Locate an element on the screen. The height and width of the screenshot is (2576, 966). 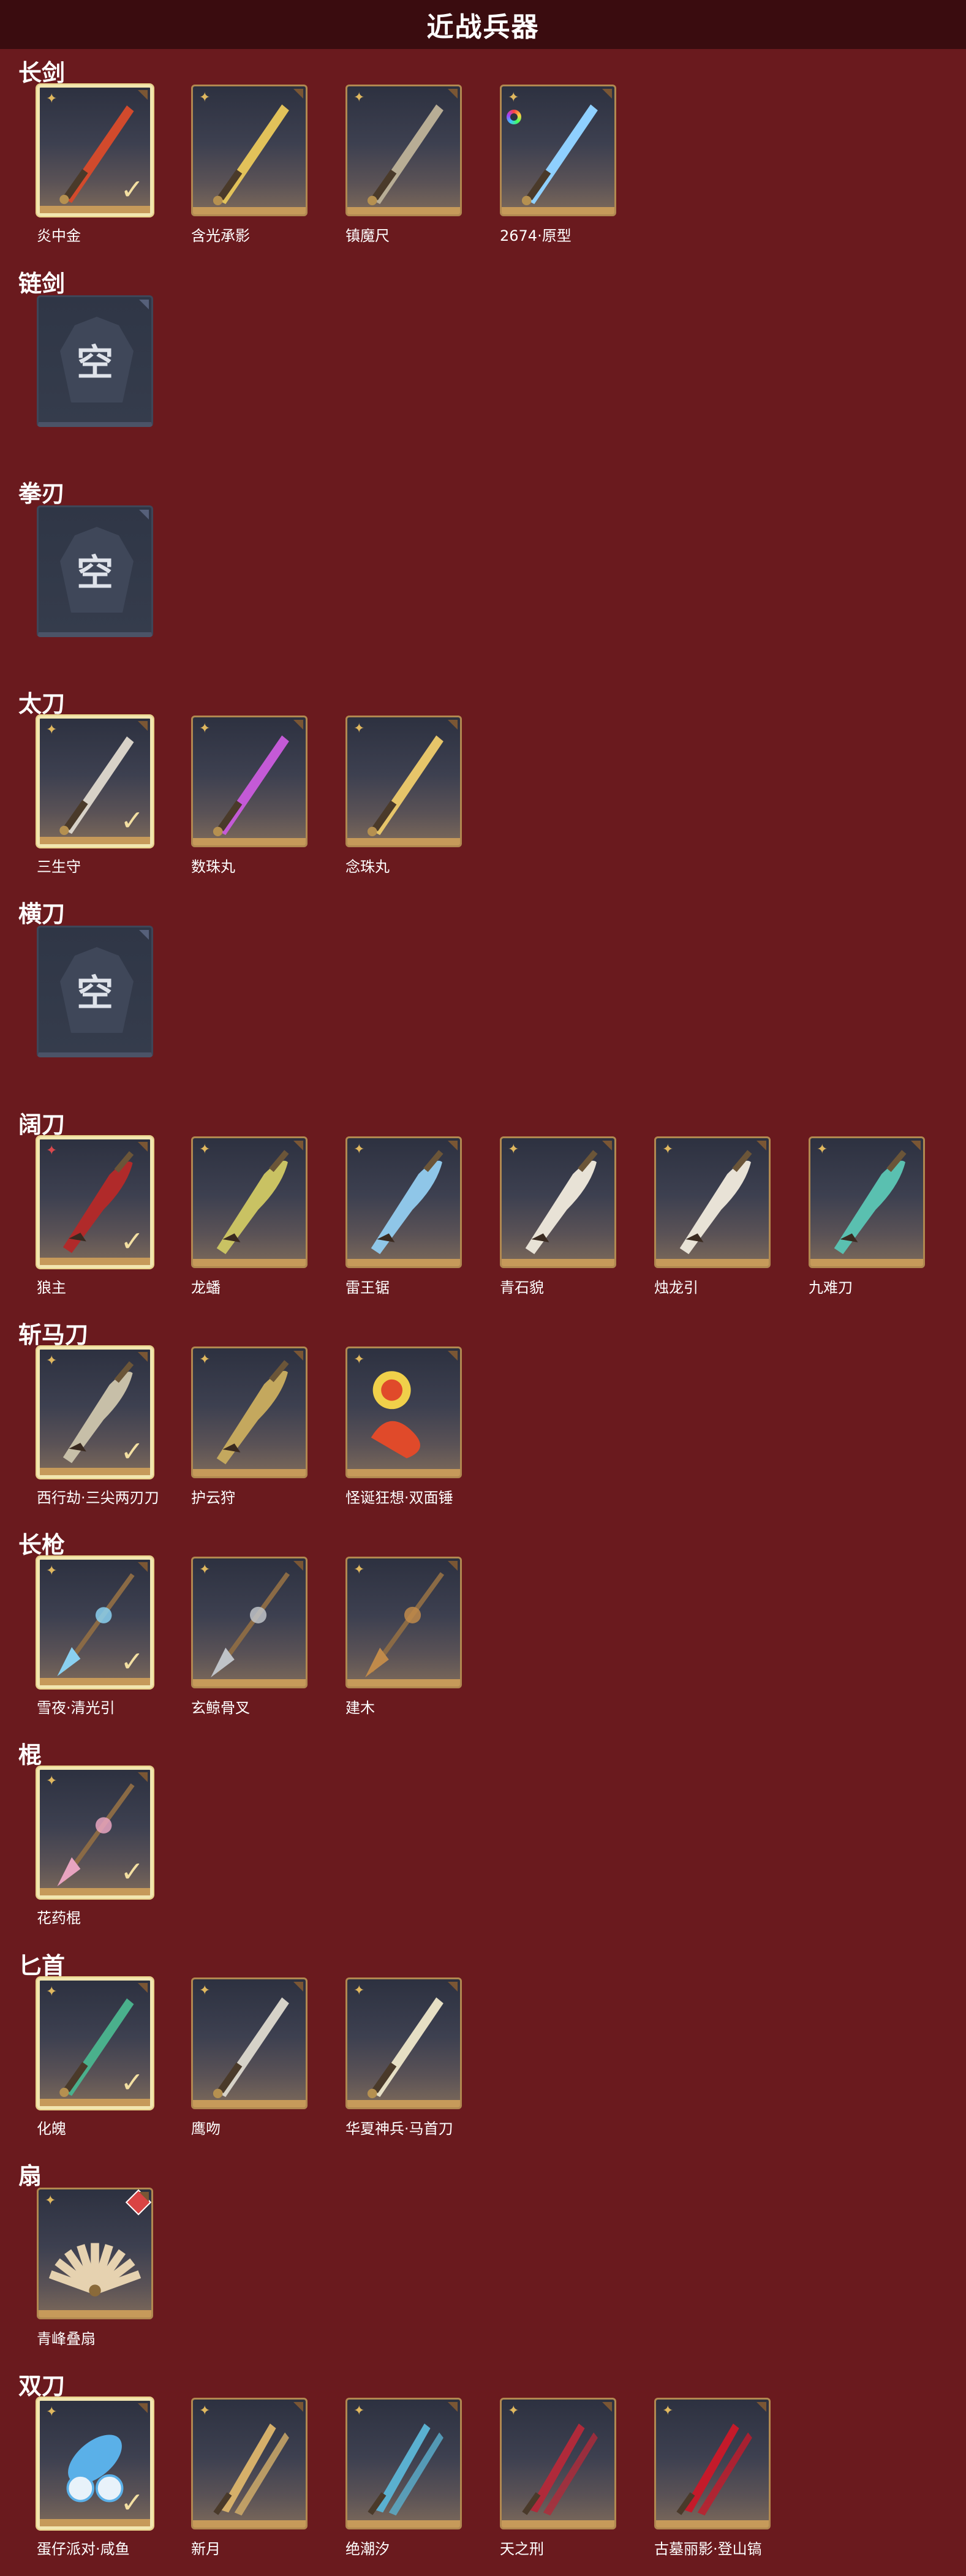
weapon-name: 天之刑 is located at coordinates (522, 2549).